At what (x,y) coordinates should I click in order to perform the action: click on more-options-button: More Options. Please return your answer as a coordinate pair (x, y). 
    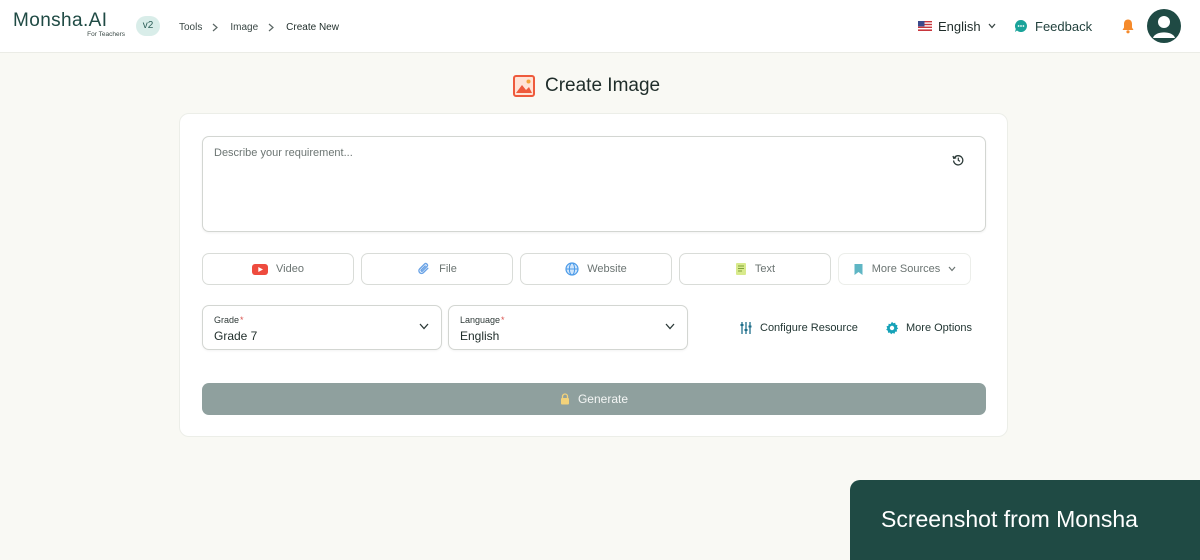
    Looking at the image, I should click on (928, 328).